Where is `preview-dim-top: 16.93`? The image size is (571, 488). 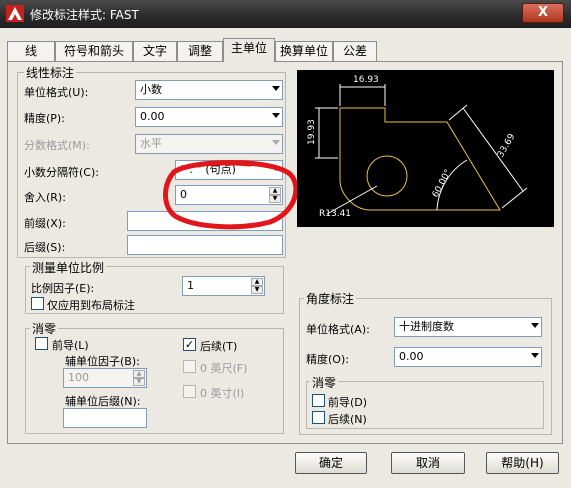 preview-dim-top: 16.93 is located at coordinates (366, 80).